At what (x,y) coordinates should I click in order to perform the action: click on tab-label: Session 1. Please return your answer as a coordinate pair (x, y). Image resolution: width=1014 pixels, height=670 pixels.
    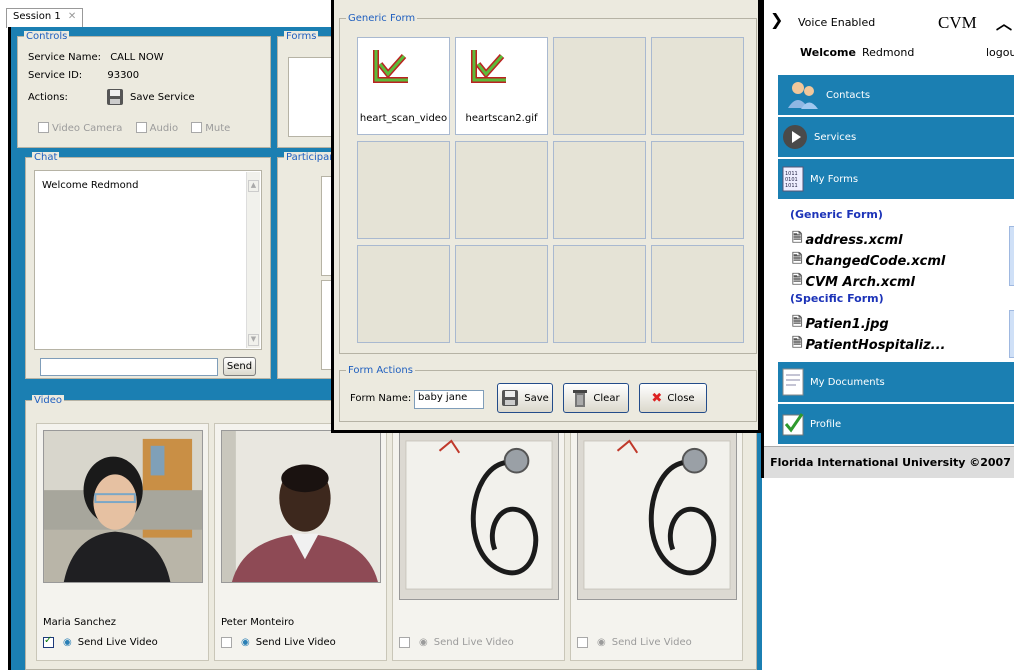
    Looking at the image, I should click on (37, 16).